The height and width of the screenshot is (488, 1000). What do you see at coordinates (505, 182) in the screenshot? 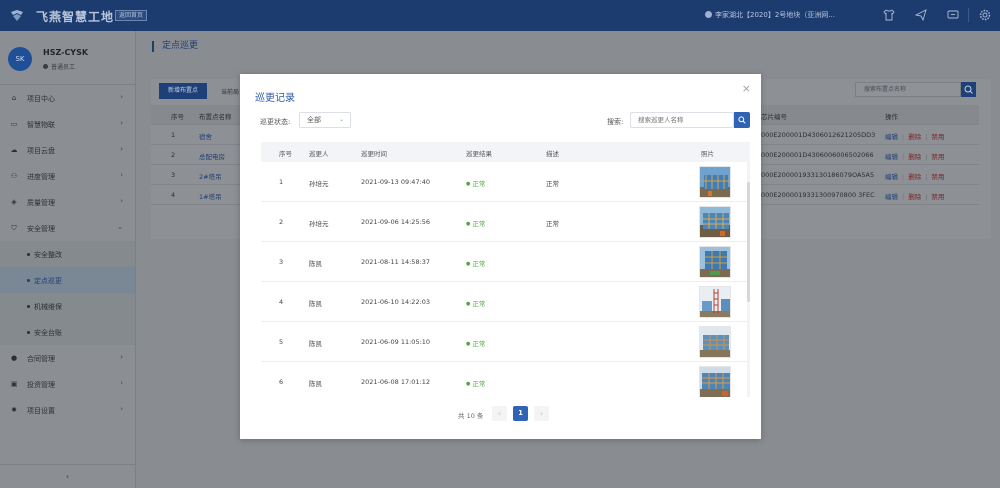
I see `table-row: 1 孙培元 2021-09-13 09:47:40 正常 正常` at bounding box center [505, 182].